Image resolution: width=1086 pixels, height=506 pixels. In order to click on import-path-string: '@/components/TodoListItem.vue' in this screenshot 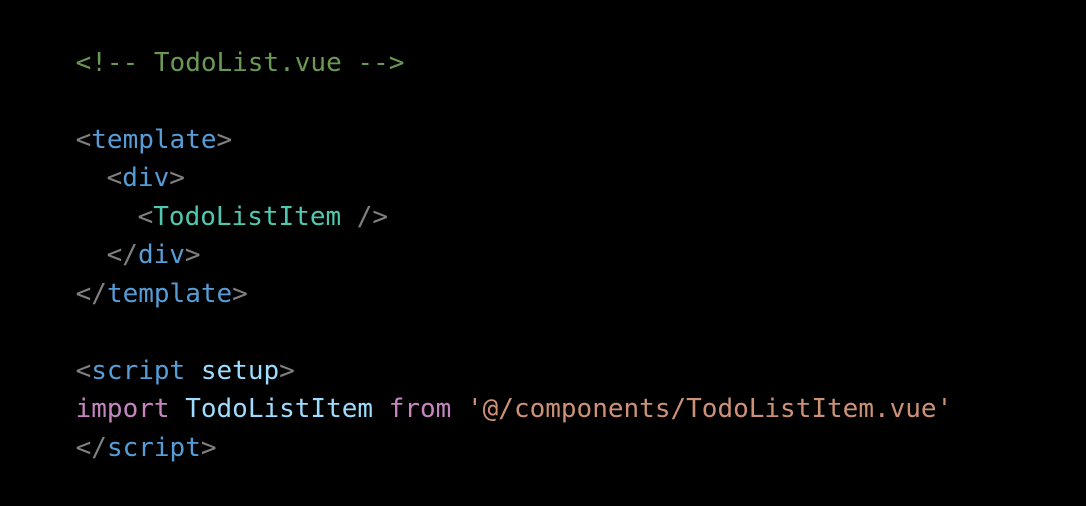, I will do `click(709, 409)`.